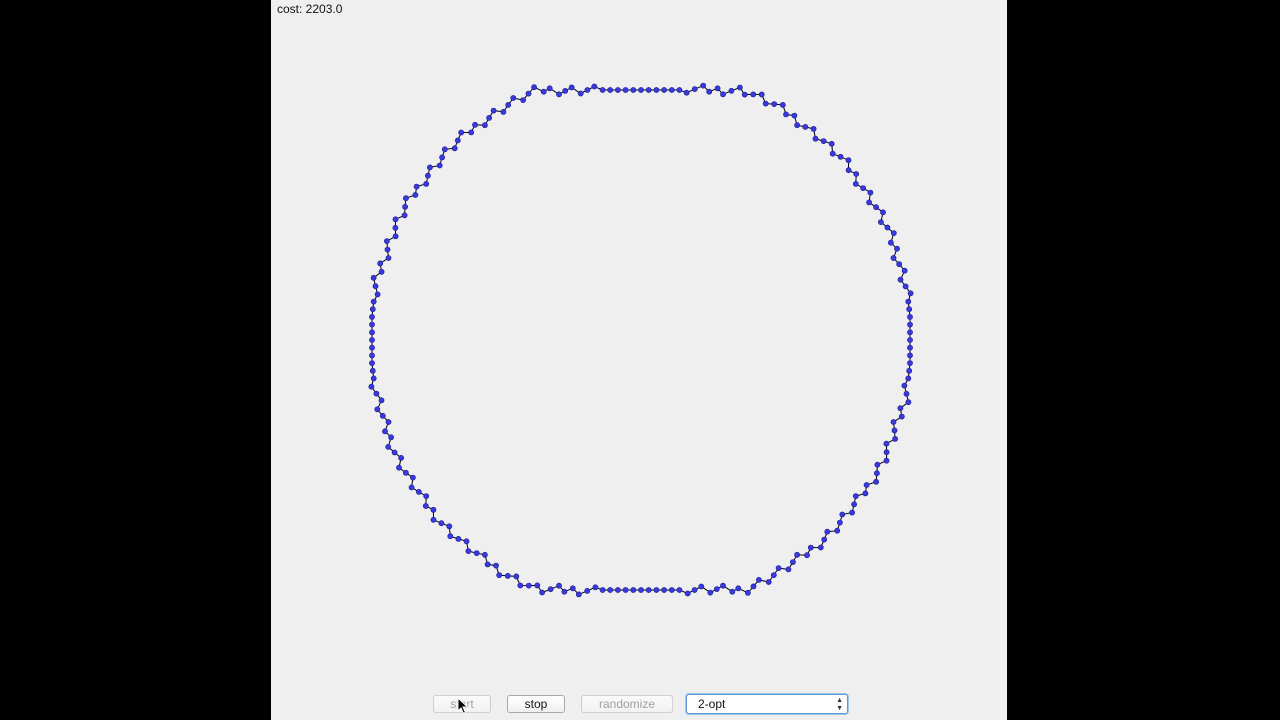  What do you see at coordinates (536, 704) in the screenshot?
I see `stop-button: stop` at bounding box center [536, 704].